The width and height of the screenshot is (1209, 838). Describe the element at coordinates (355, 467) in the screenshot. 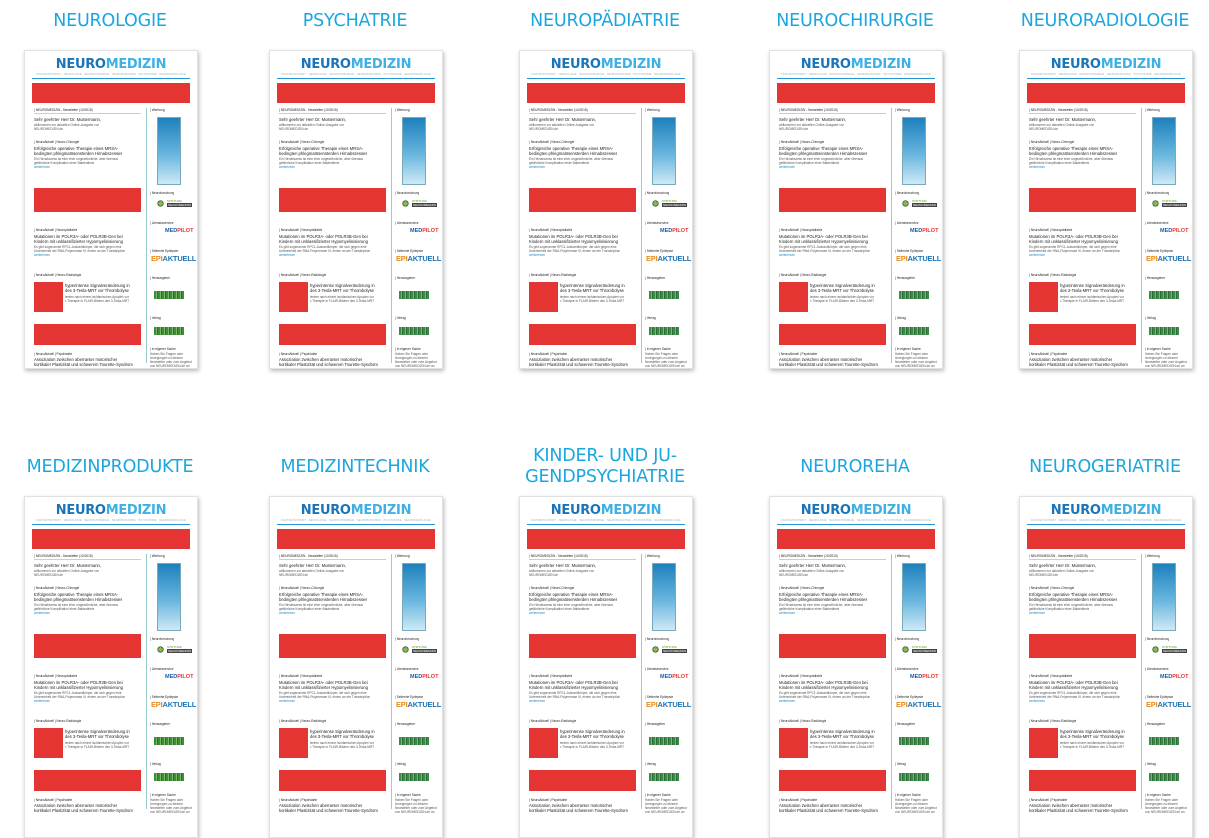

I see `category-title: MEDIZINTECHNIK` at that location.